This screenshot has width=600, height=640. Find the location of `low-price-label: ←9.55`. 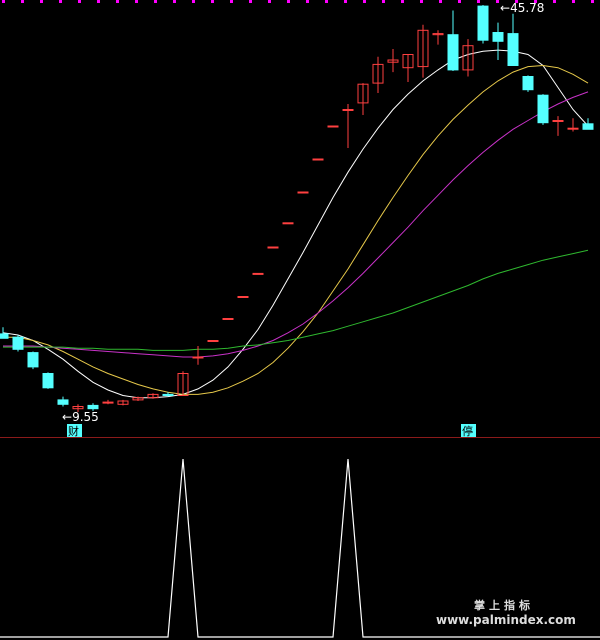

low-price-label: ←9.55 is located at coordinates (80, 417).